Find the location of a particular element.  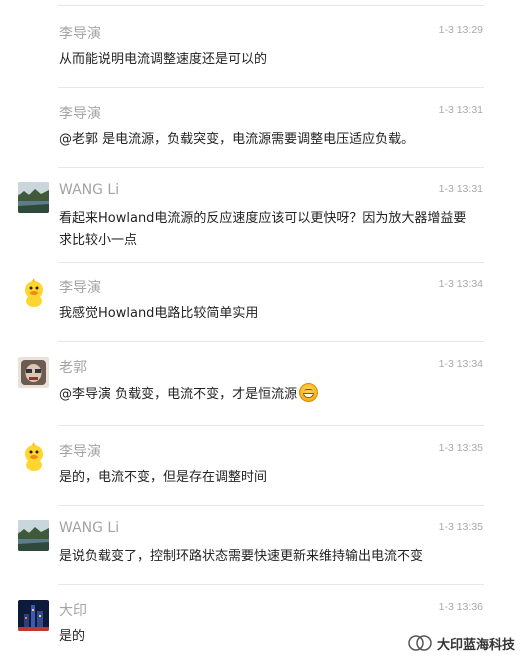

city-night-avatar is located at coordinates (33, 615).